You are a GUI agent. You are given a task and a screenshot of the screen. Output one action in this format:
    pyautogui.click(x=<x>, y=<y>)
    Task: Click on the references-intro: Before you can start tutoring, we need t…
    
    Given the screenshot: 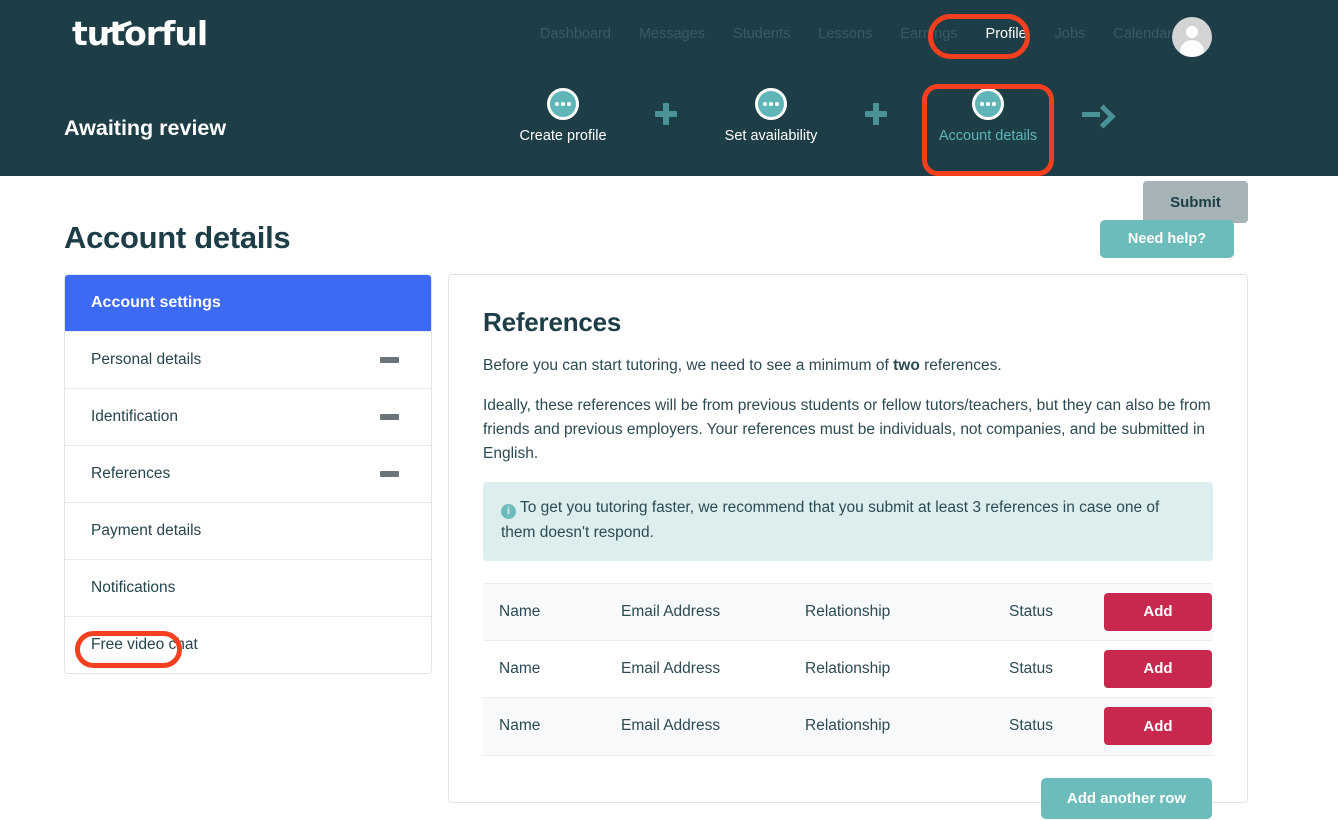 What is the action you would take?
    pyautogui.click(x=848, y=366)
    